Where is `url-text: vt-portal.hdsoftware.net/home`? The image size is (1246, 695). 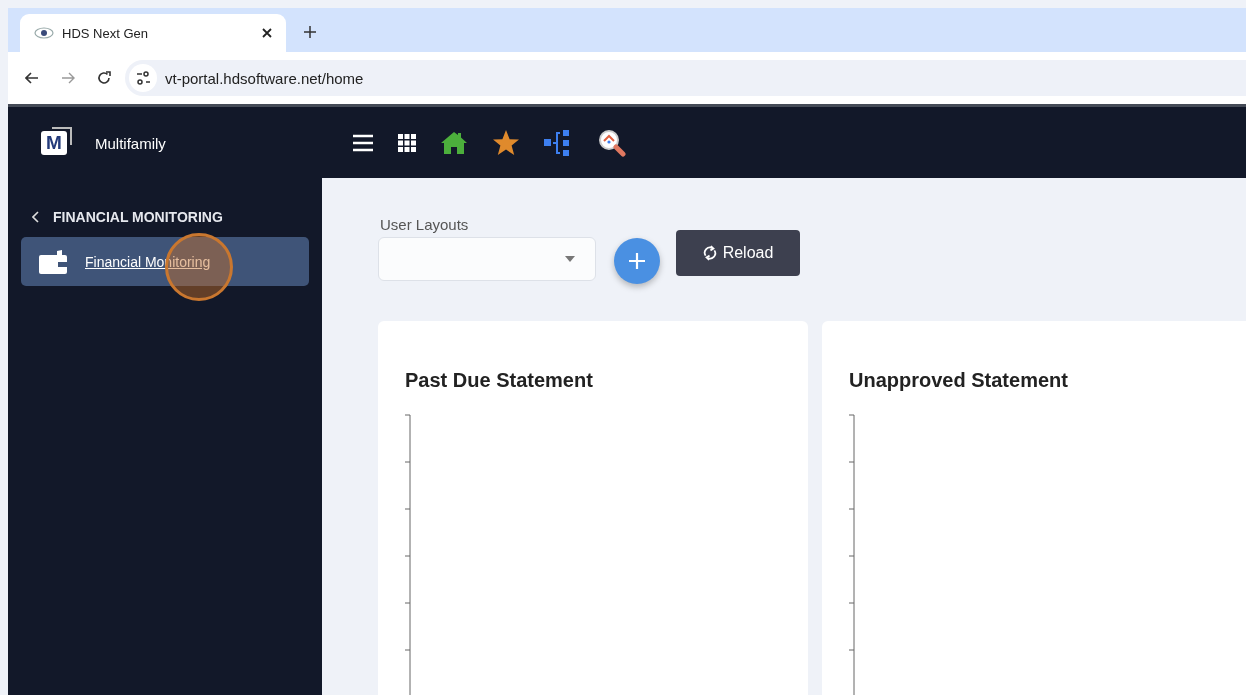 url-text: vt-portal.hdsoftware.net/home is located at coordinates (264, 78).